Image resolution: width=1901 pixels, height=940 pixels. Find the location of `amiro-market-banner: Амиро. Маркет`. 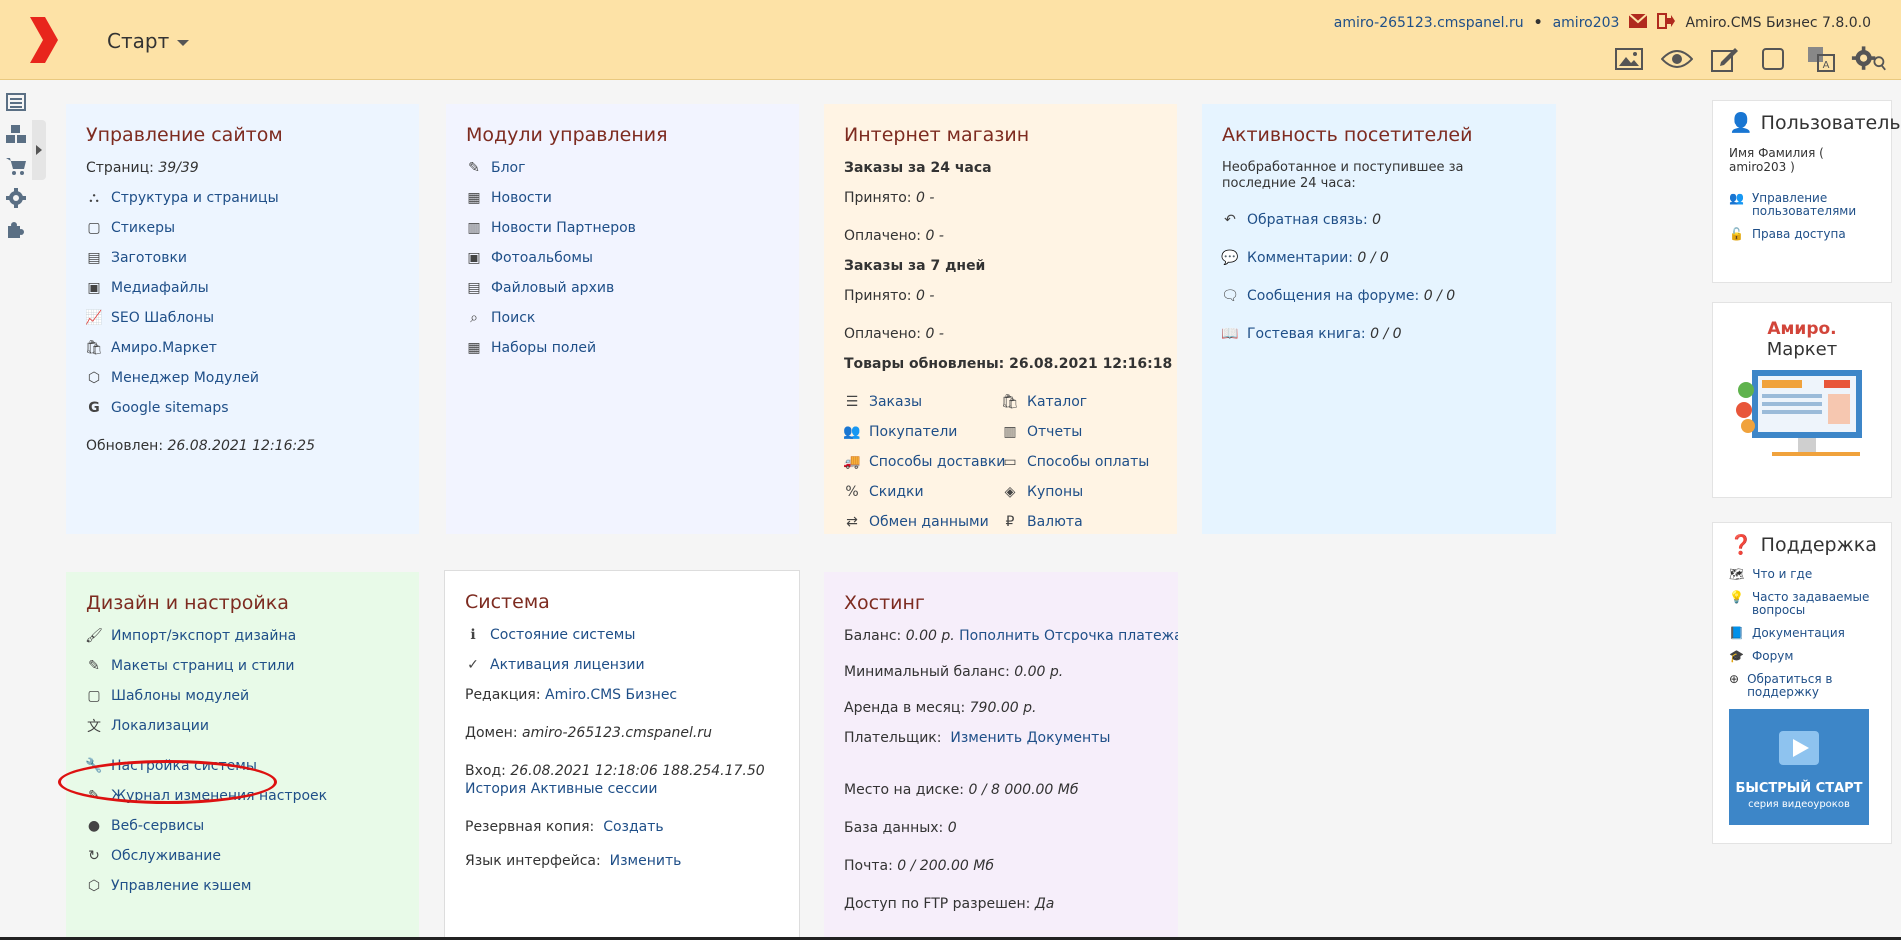

amiro-market-banner: Амиро. Маркет is located at coordinates (1802, 400).